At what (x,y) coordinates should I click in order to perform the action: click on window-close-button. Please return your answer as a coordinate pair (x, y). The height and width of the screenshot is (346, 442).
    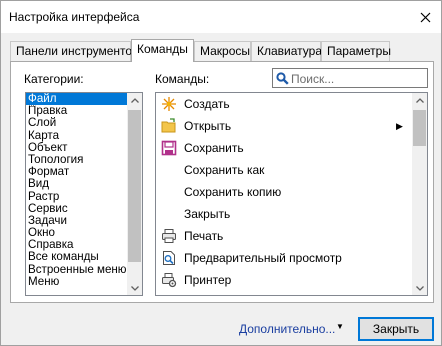
    Looking at the image, I should click on (425, 17).